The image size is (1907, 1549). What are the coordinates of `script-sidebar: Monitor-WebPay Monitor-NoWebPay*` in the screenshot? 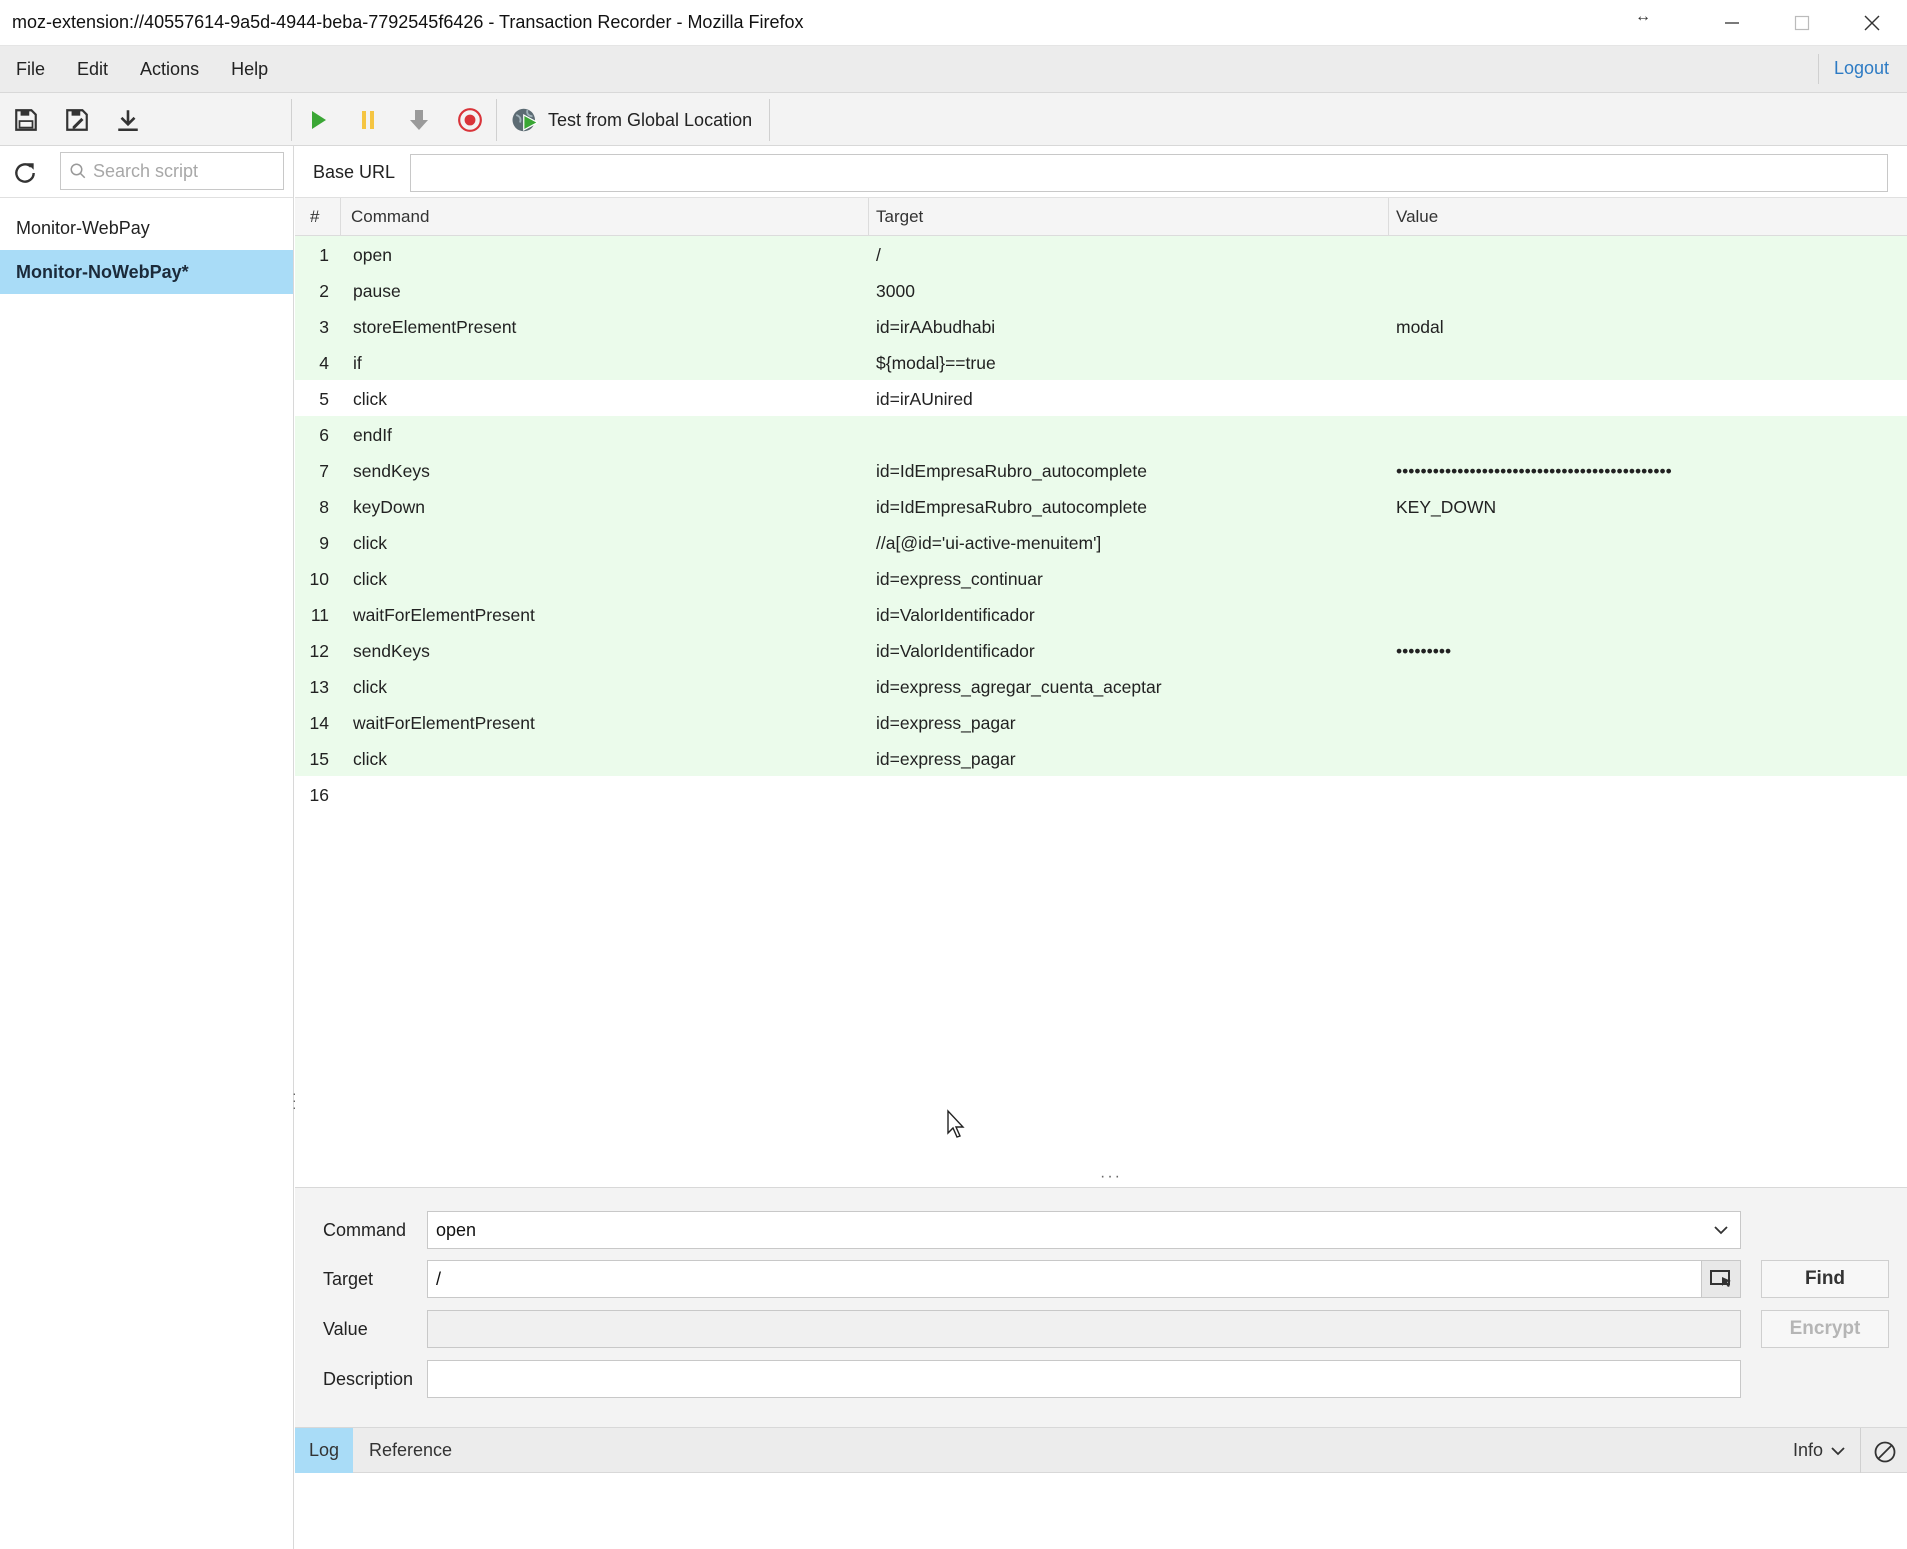 It's located at (147, 847).